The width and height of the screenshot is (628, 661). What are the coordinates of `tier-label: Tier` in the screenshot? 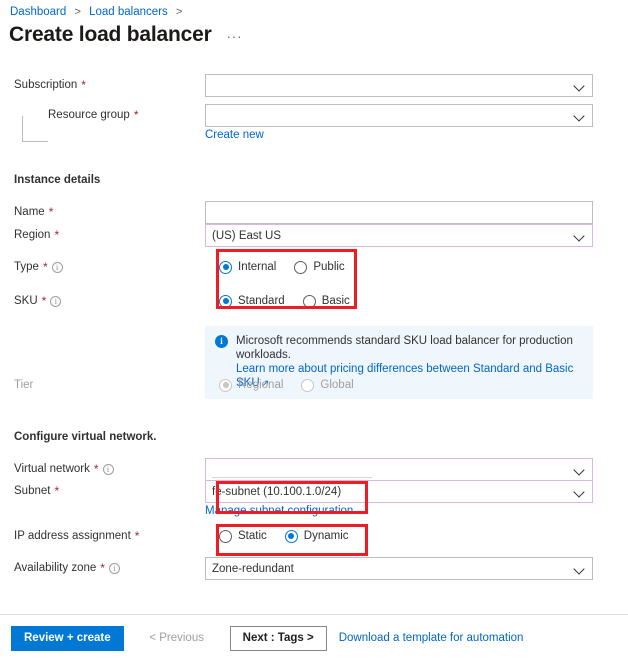 It's located at (102, 385).